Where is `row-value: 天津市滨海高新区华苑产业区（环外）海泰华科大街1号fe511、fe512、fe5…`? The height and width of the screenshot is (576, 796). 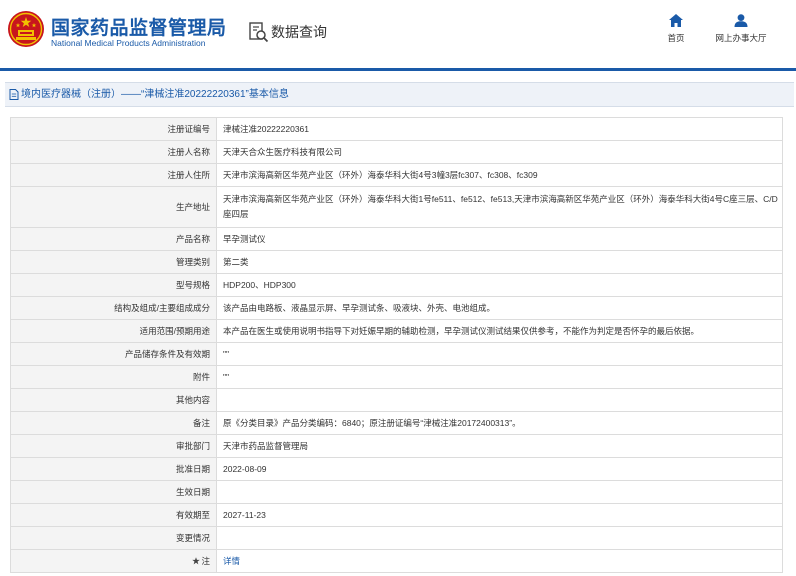 row-value: 天津市滨海高新区华苑产业区（环外）海泰华科大街1号fe511、fe512、fe5… is located at coordinates (499, 207).